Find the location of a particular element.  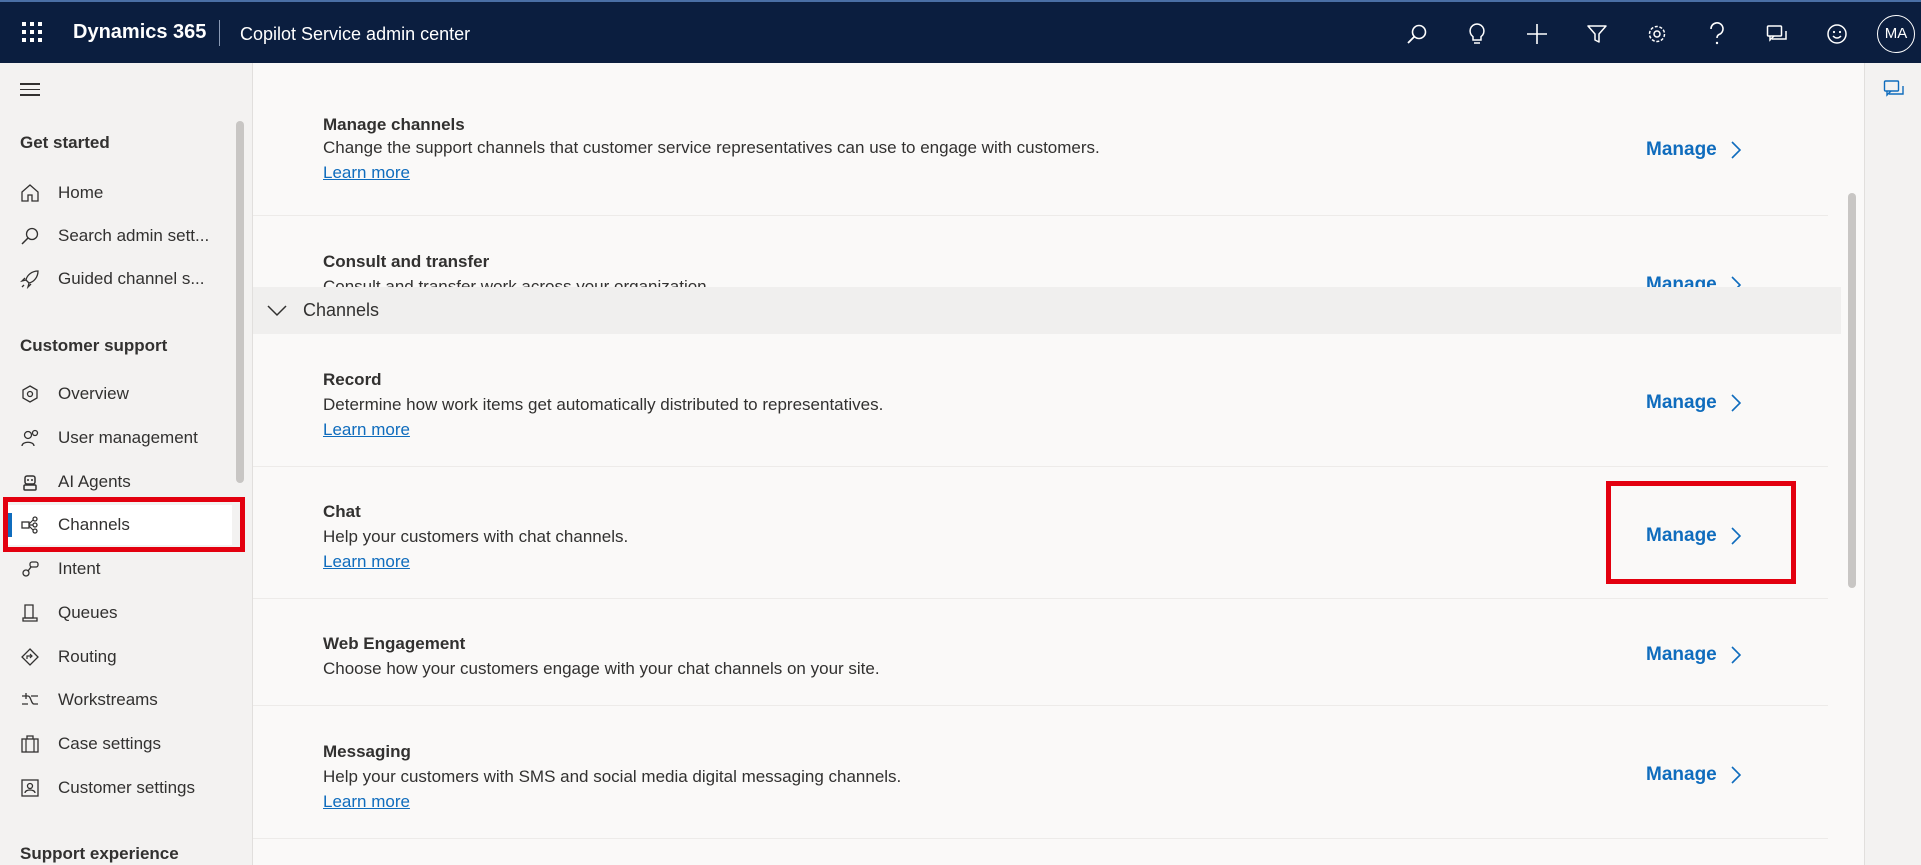

row-title: Chat is located at coordinates (342, 511).